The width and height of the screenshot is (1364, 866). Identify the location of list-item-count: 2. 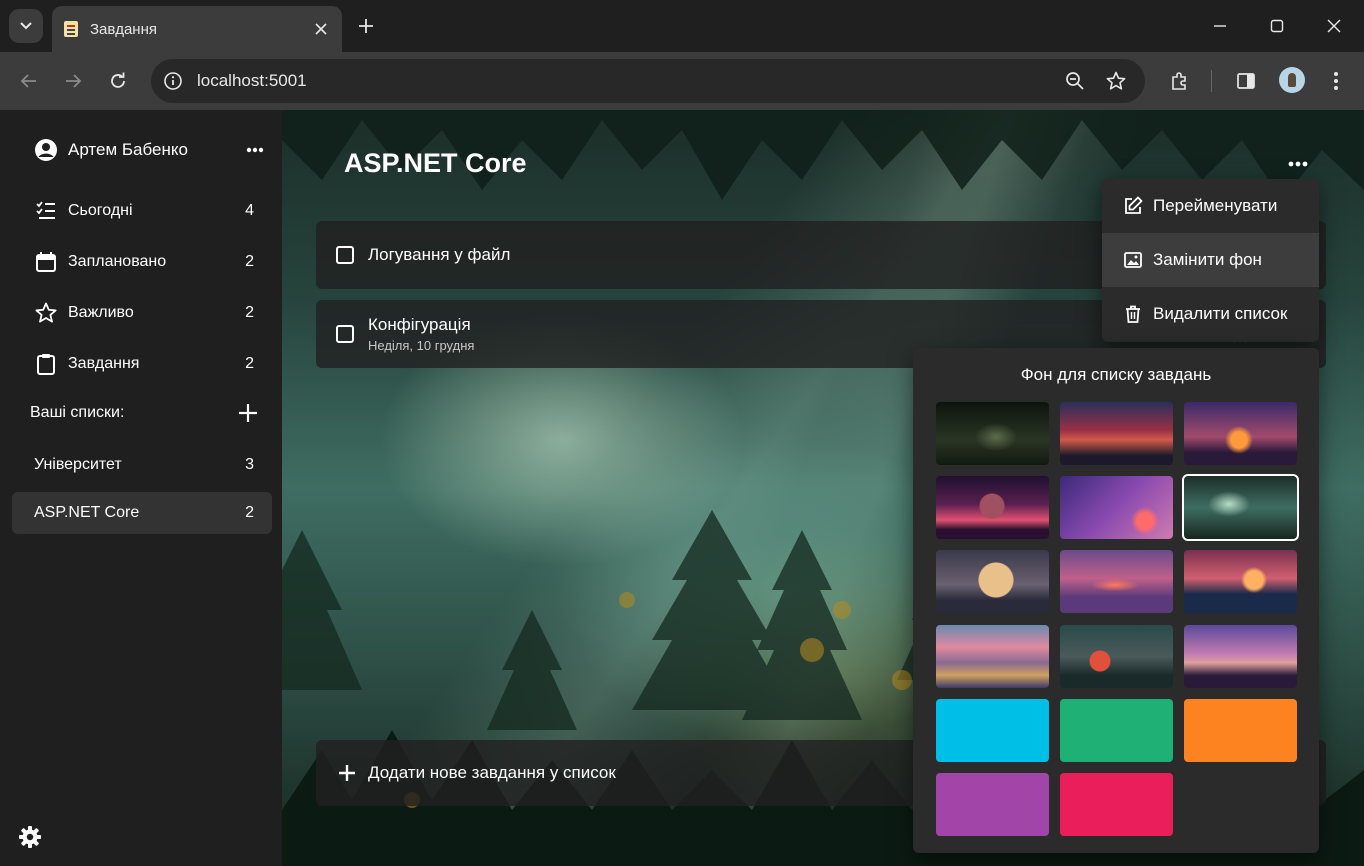
(249, 512).